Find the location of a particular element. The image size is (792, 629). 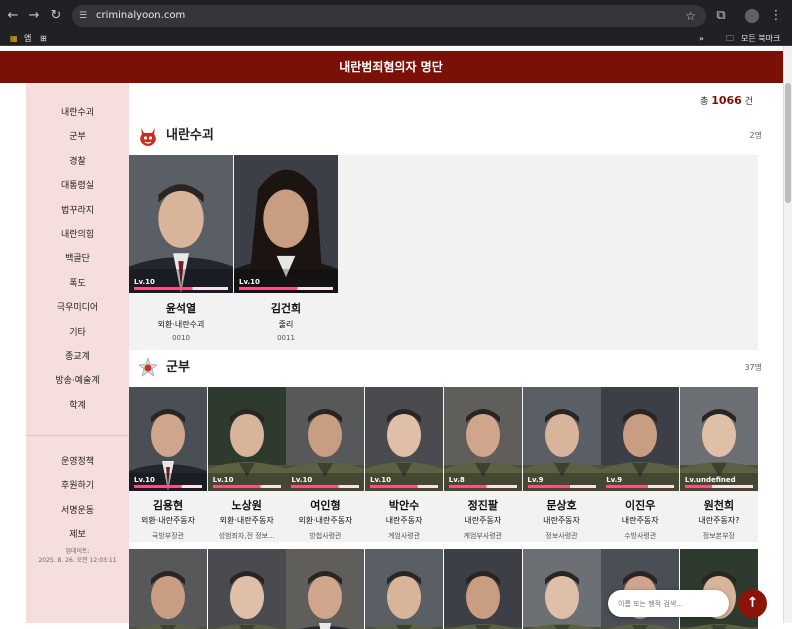

extensions-icon: ⧉ is located at coordinates (721, 16).